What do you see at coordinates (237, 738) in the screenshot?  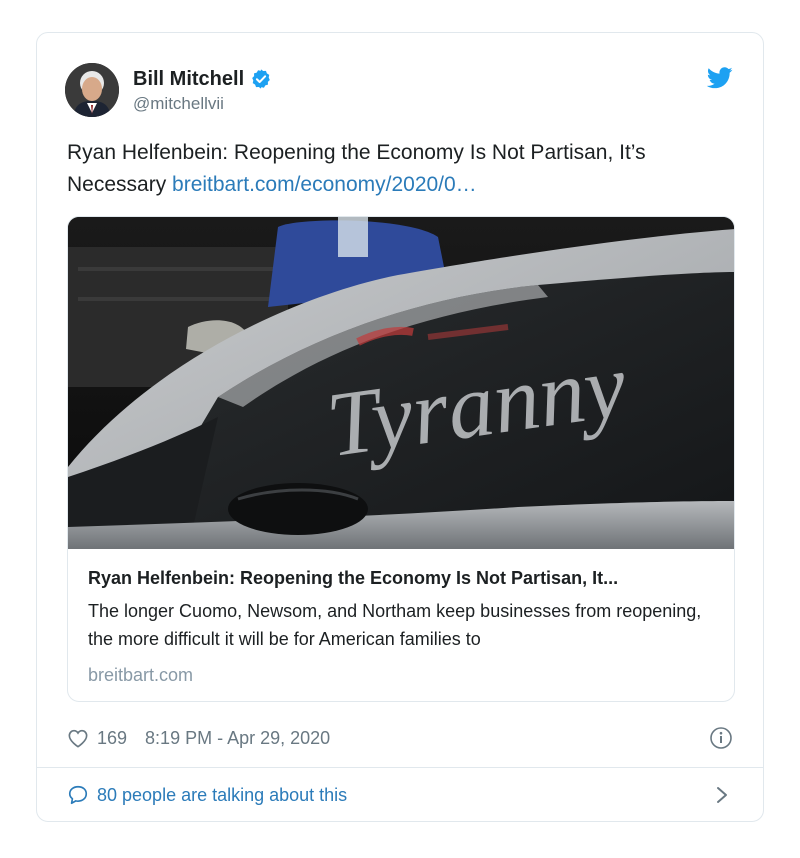 I see `tweet-timestamp: 8:19 PM - Apr 29, 2020` at bounding box center [237, 738].